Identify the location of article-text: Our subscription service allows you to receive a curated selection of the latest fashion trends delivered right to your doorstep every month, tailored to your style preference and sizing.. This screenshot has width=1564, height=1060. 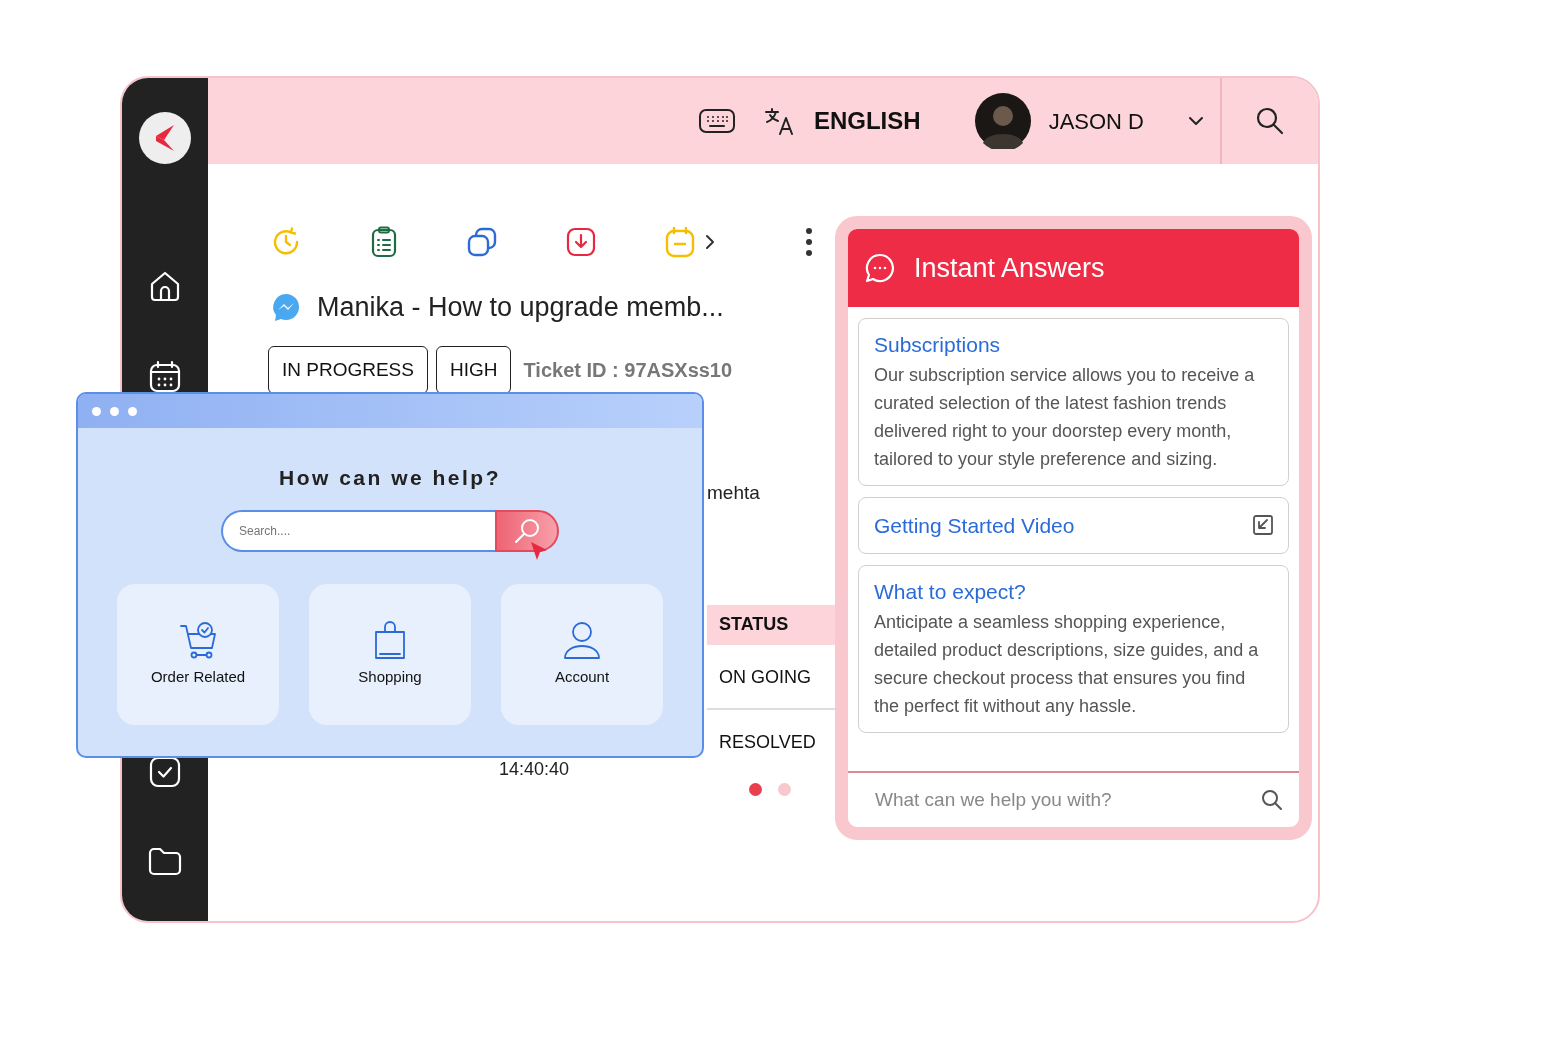
(1065, 417).